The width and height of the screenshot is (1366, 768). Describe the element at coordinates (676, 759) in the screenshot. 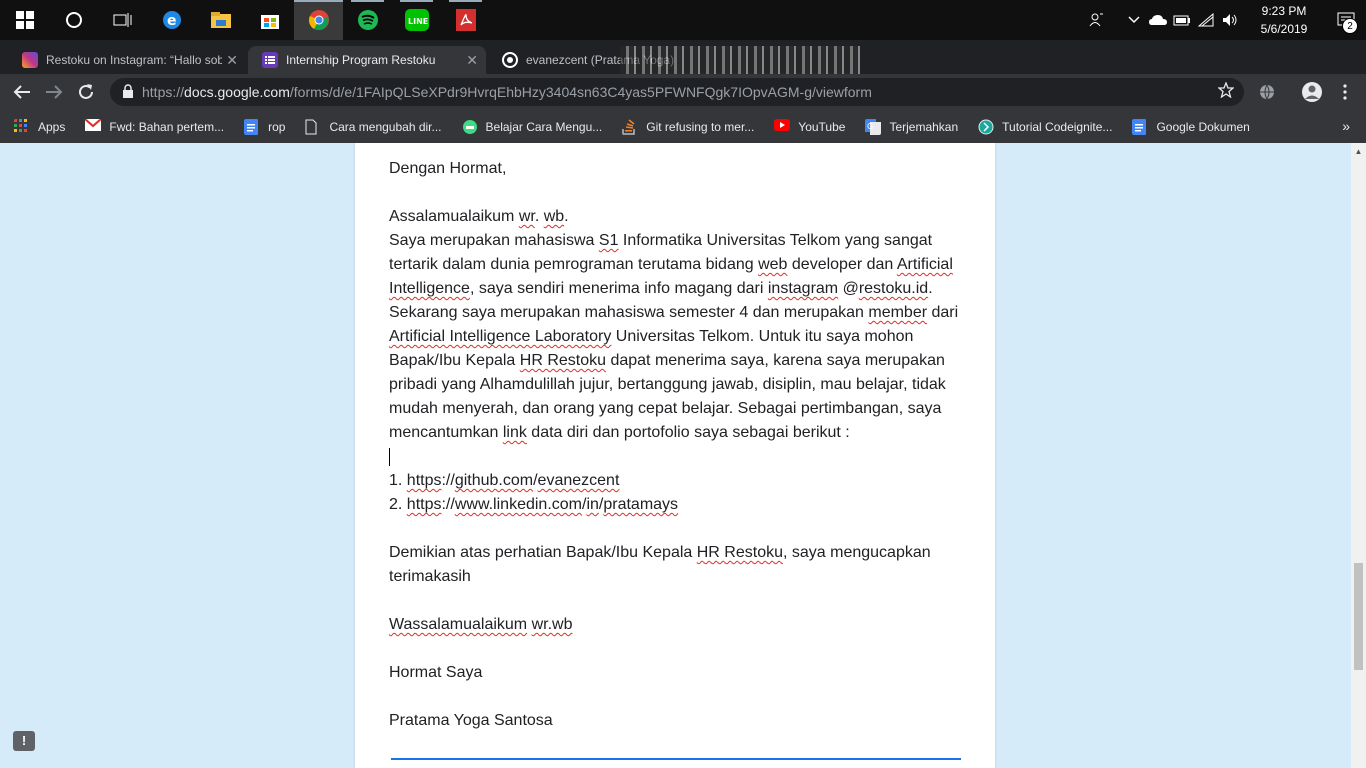

I see `textarea-focus-underline` at that location.